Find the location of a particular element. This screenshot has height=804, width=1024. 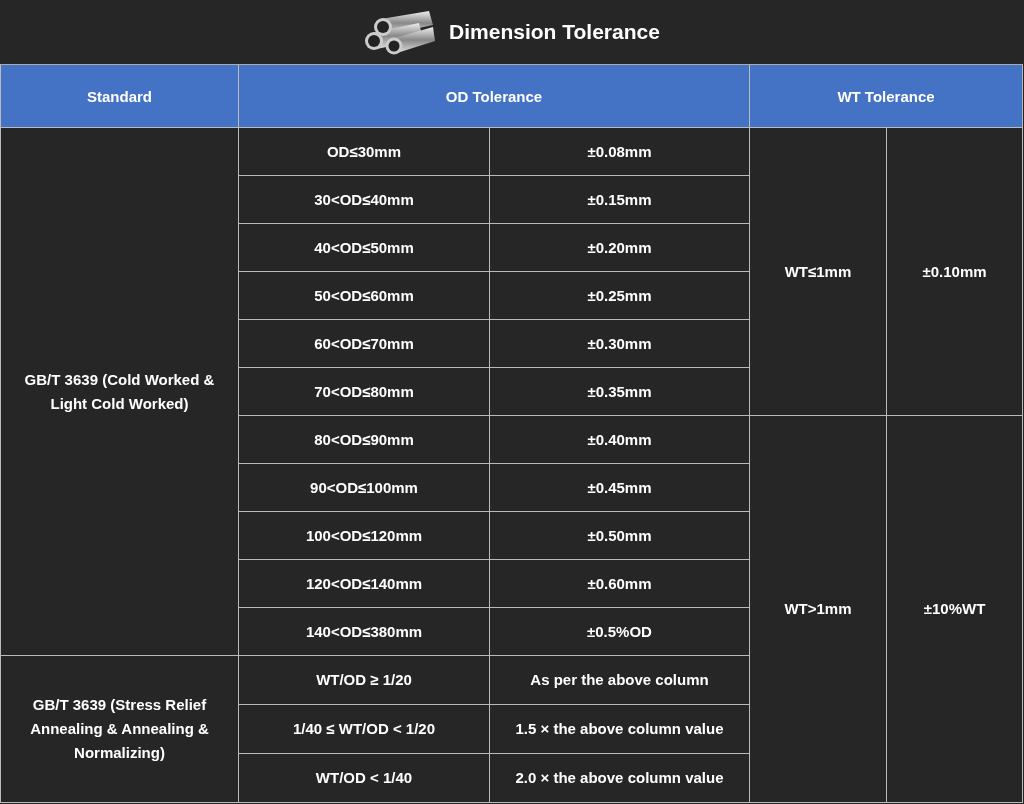

table-cell: 80<OD≤90mm is located at coordinates (364, 439).